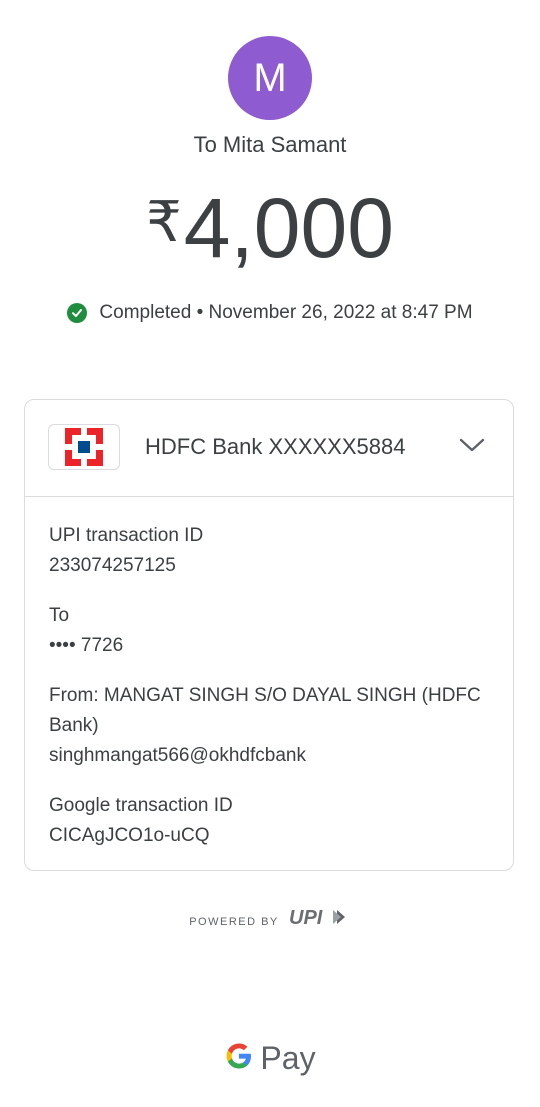 The width and height of the screenshot is (540, 1107). What do you see at coordinates (306, 918) in the screenshot?
I see `upi-logo-text: UPI` at bounding box center [306, 918].